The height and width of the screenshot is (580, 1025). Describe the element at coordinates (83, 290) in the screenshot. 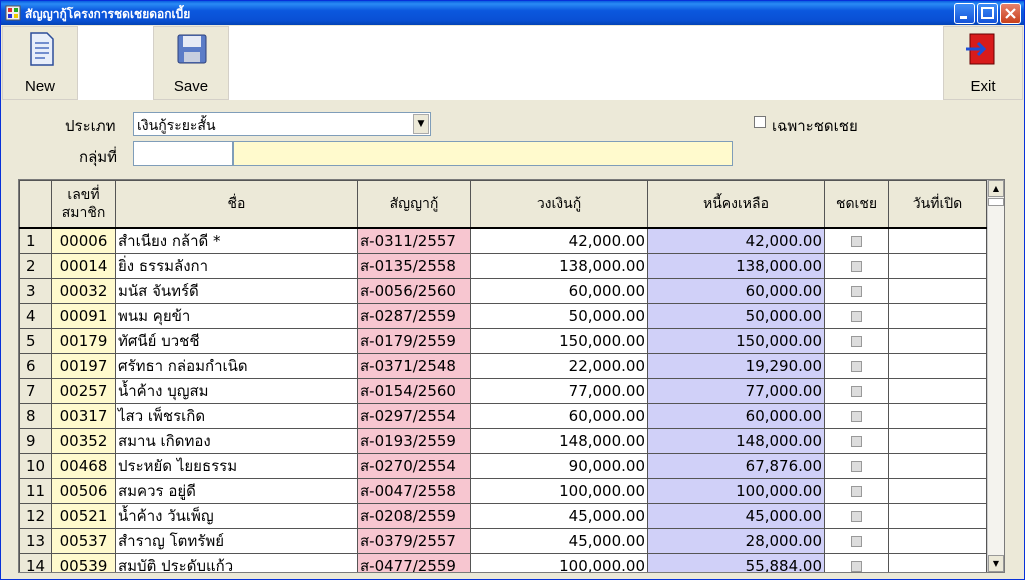

I see `member-no-cell: 00032` at that location.